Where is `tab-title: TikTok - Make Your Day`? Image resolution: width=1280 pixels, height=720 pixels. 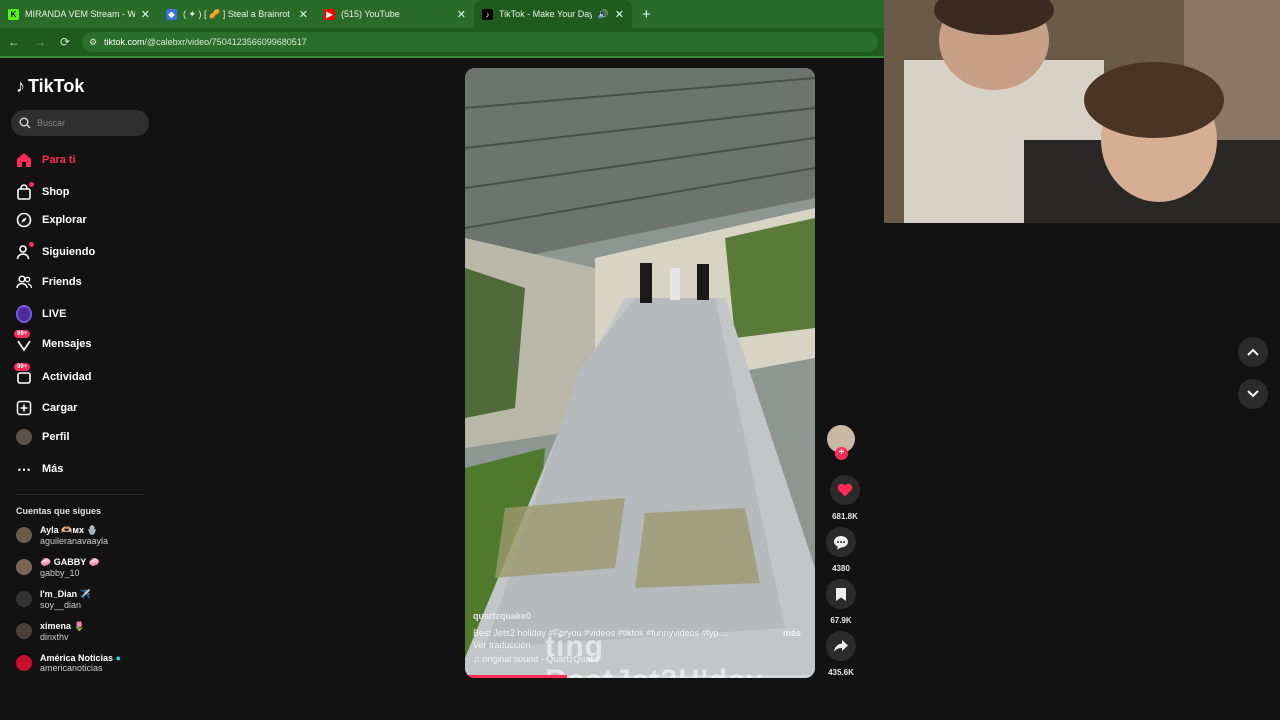
tab-title: TikTok - Make Your Day is located at coordinates (545, 14).